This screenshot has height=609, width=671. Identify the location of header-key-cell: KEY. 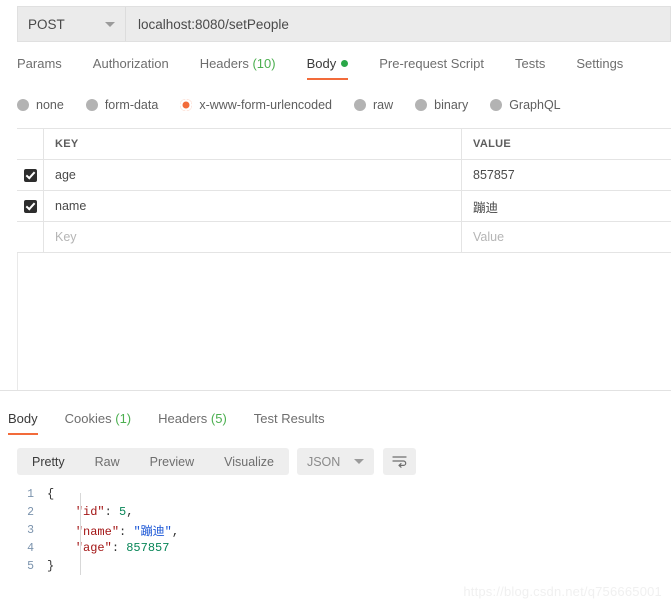
(253, 144).